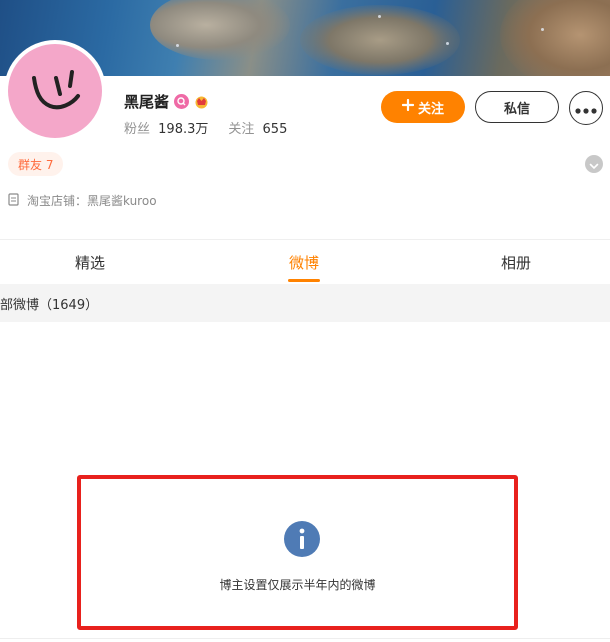 The image size is (610, 642). I want to click on profile-name-row: 黑尾酱, so click(166, 101).